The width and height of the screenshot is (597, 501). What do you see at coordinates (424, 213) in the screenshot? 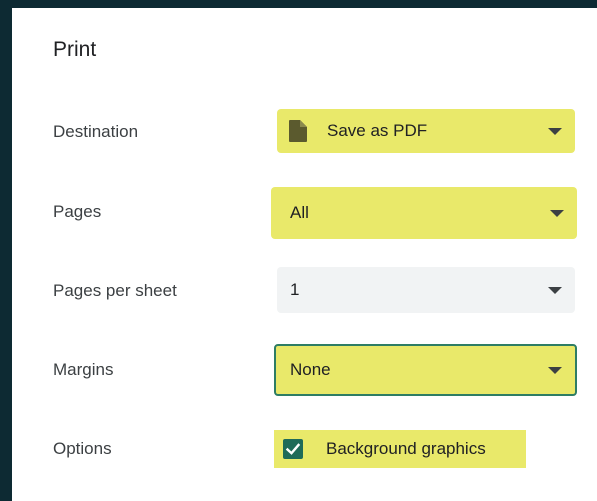
I see `pages-select: All` at bounding box center [424, 213].